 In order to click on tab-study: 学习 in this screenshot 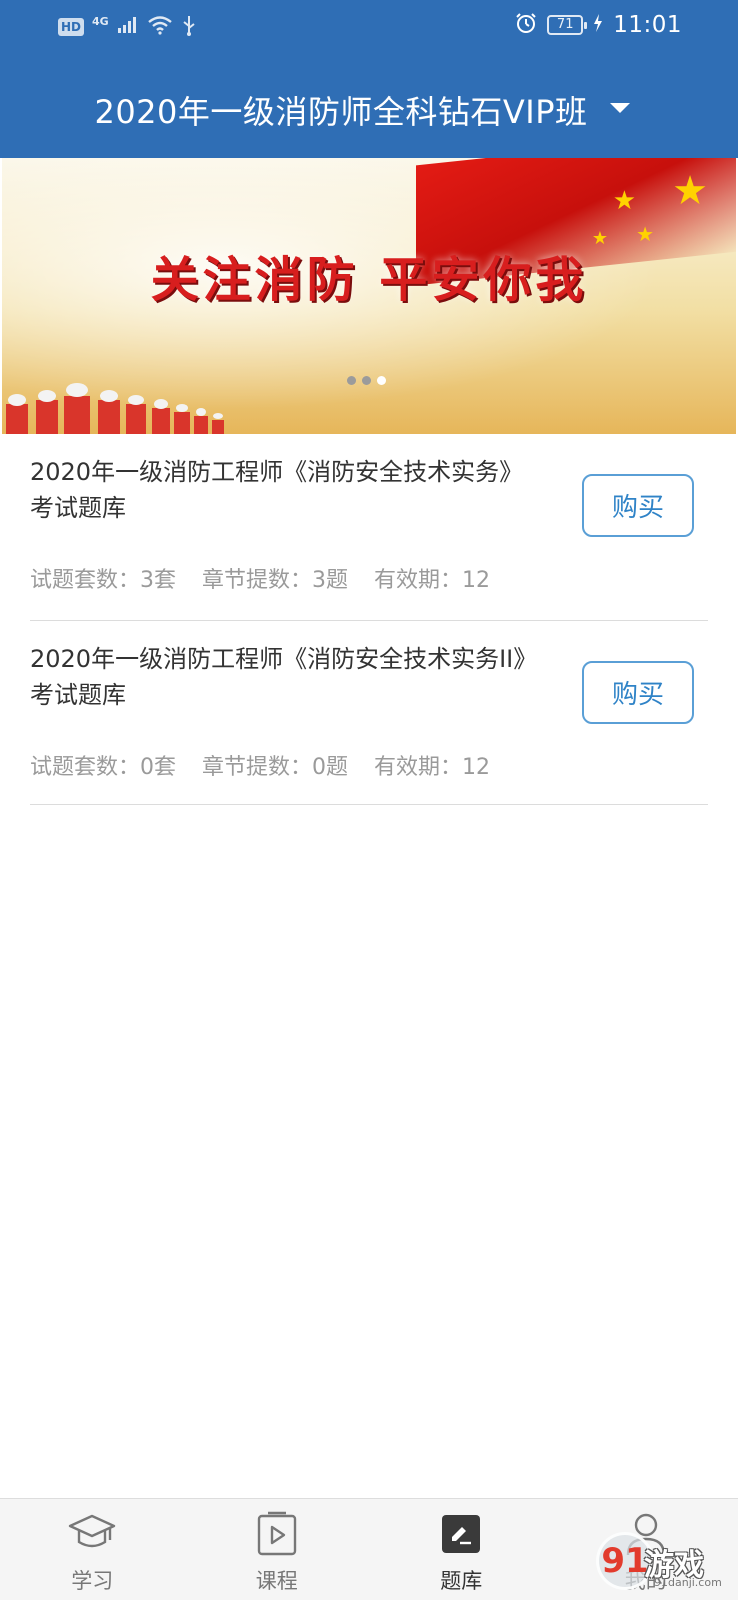, I will do `click(92, 1549)`.